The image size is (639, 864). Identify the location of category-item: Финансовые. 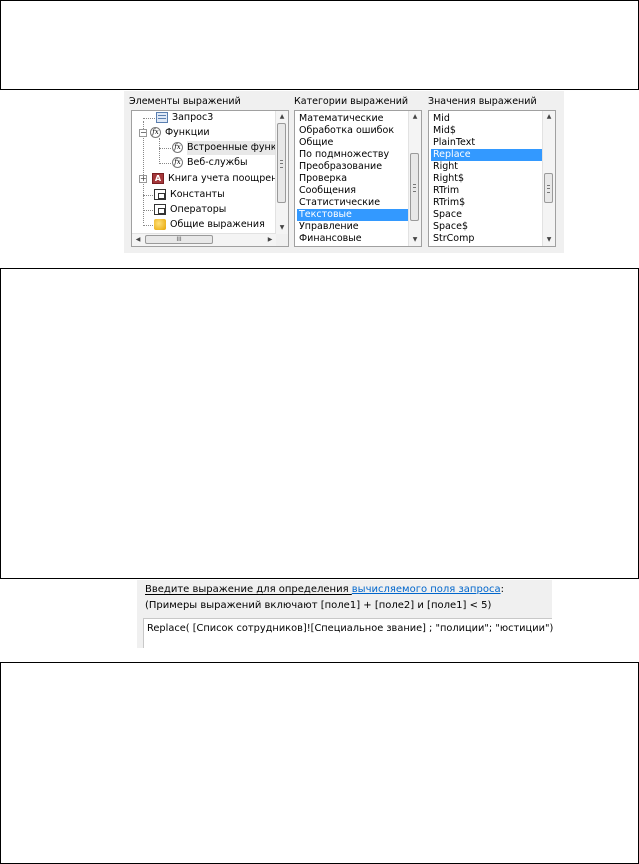
(352, 239).